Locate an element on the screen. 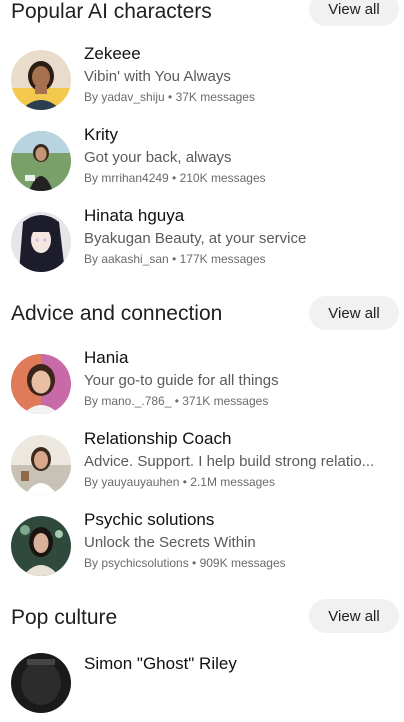  character-description: Unlock the Secrets Within is located at coordinates (170, 542).